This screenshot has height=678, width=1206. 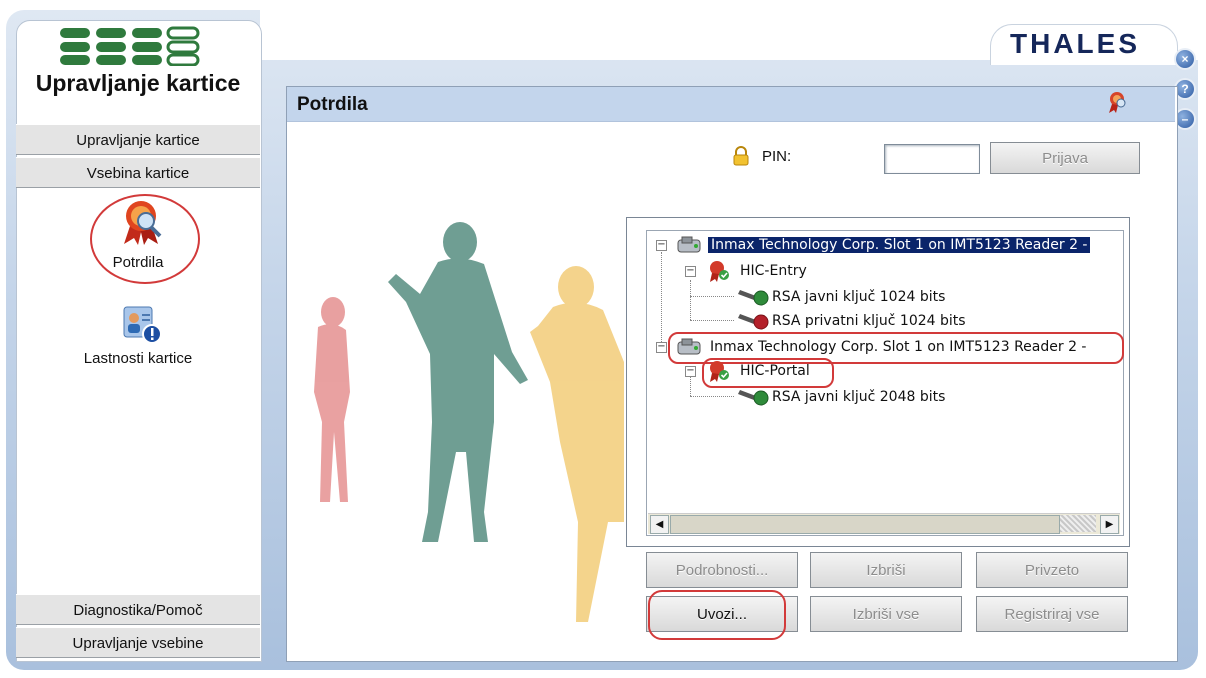 I want to click on annotation-box, so click(x=717, y=615).